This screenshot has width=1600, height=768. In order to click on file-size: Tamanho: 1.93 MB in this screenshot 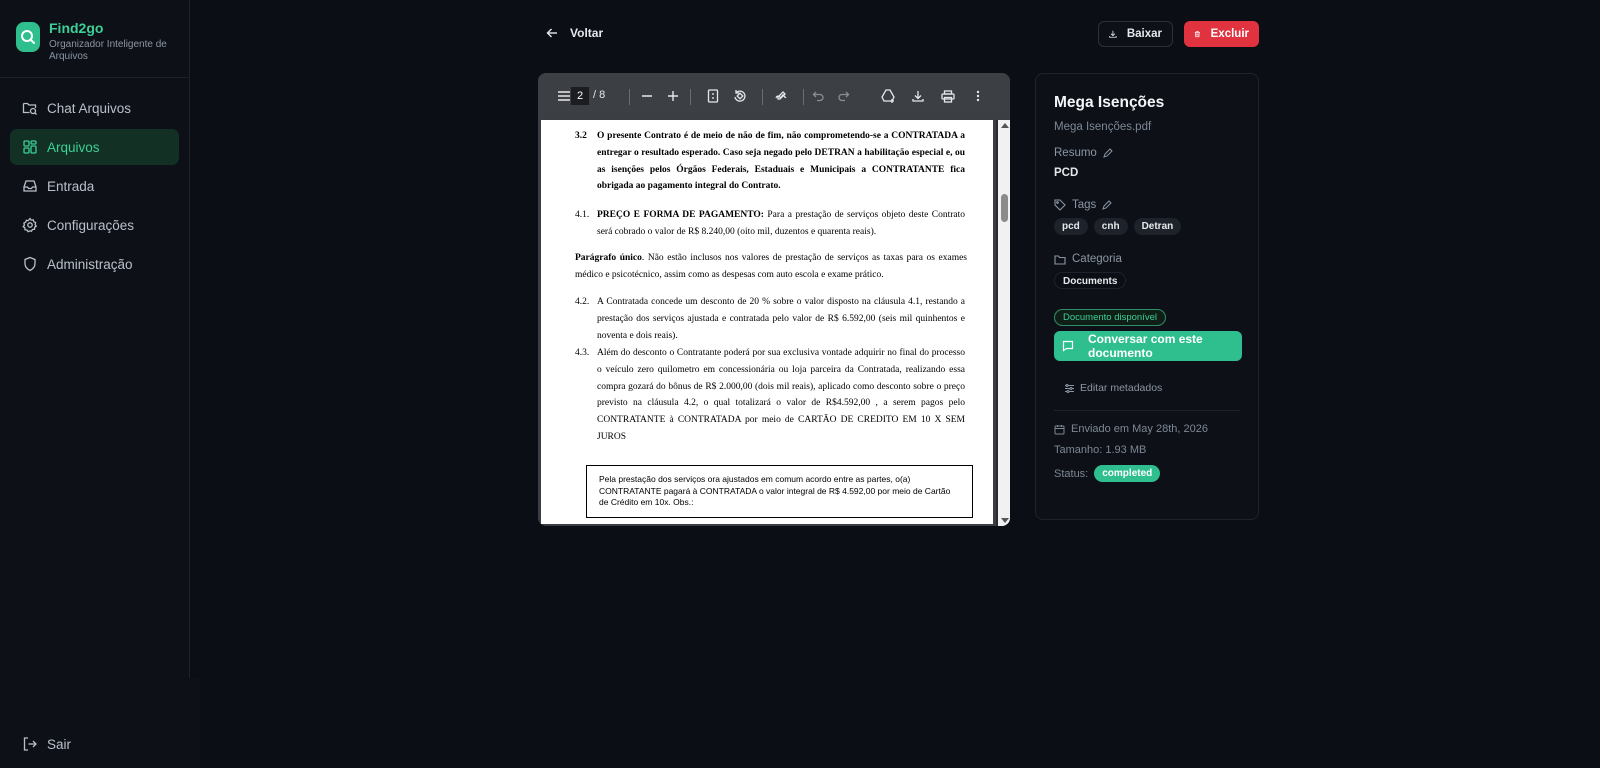, I will do `click(1100, 450)`.